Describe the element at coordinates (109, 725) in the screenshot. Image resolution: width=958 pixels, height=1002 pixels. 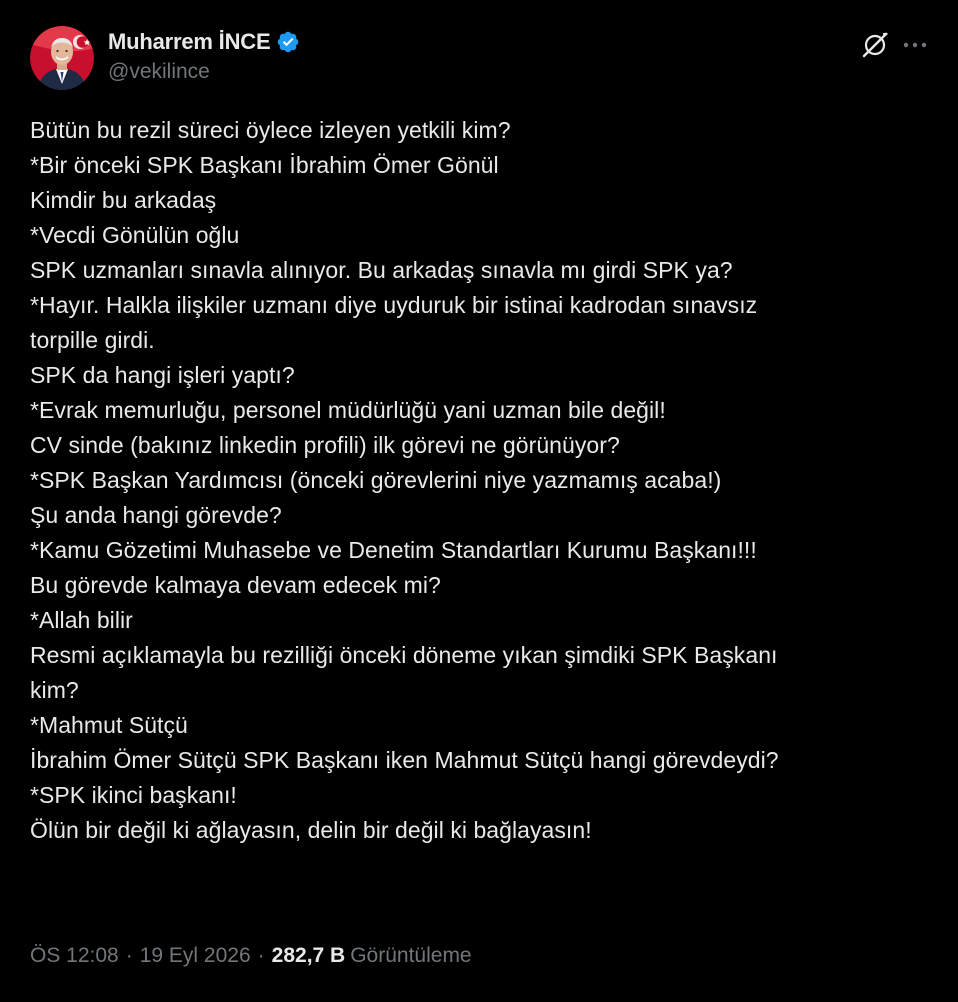
I see `tweet-line: *Mahmut Sütçü` at that location.